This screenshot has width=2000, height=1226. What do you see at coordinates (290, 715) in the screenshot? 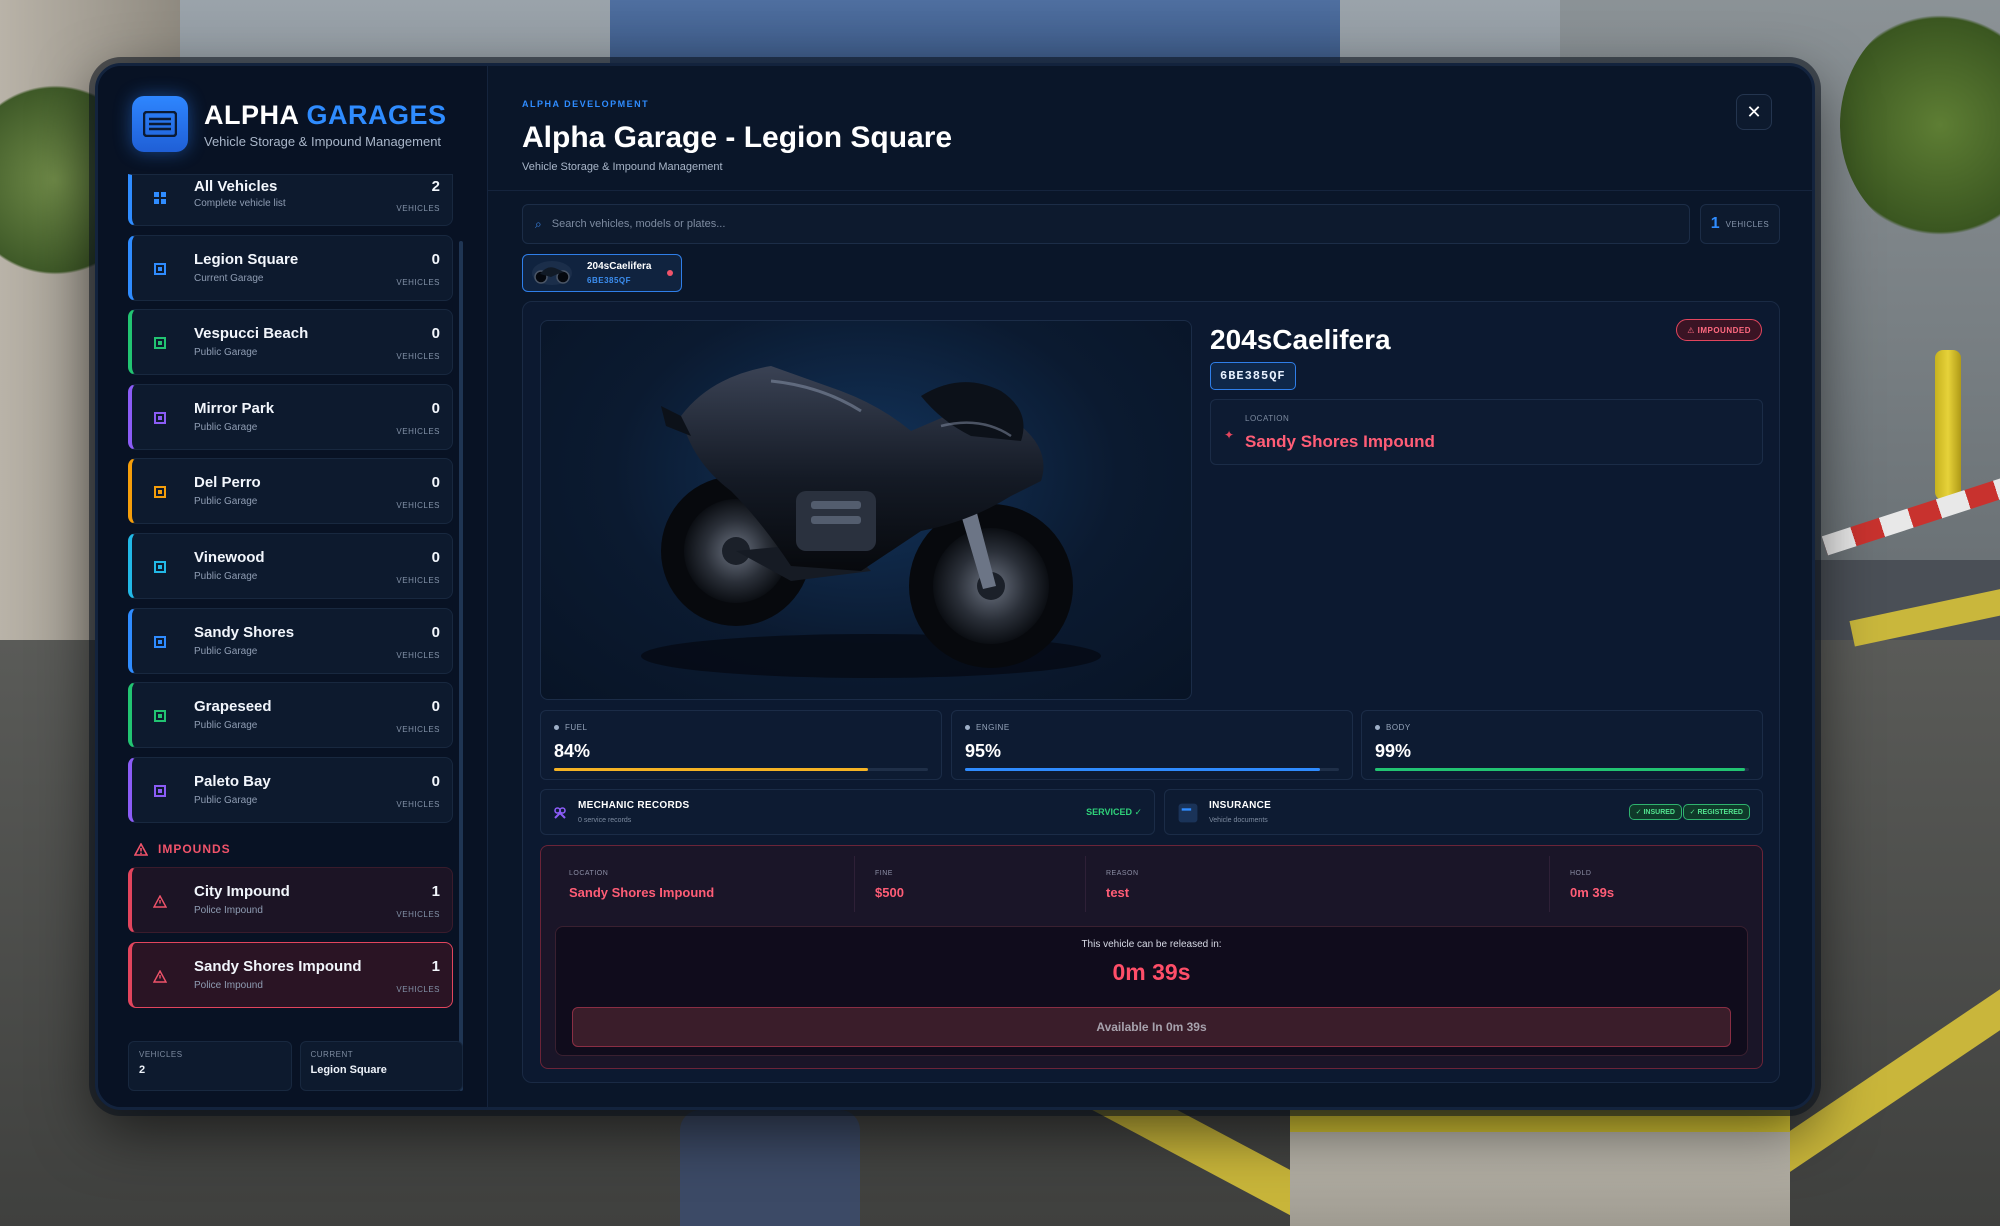
I see `sidebar-item-grapeseed: Grapeseed Public Garage 0 VEHICLES` at bounding box center [290, 715].